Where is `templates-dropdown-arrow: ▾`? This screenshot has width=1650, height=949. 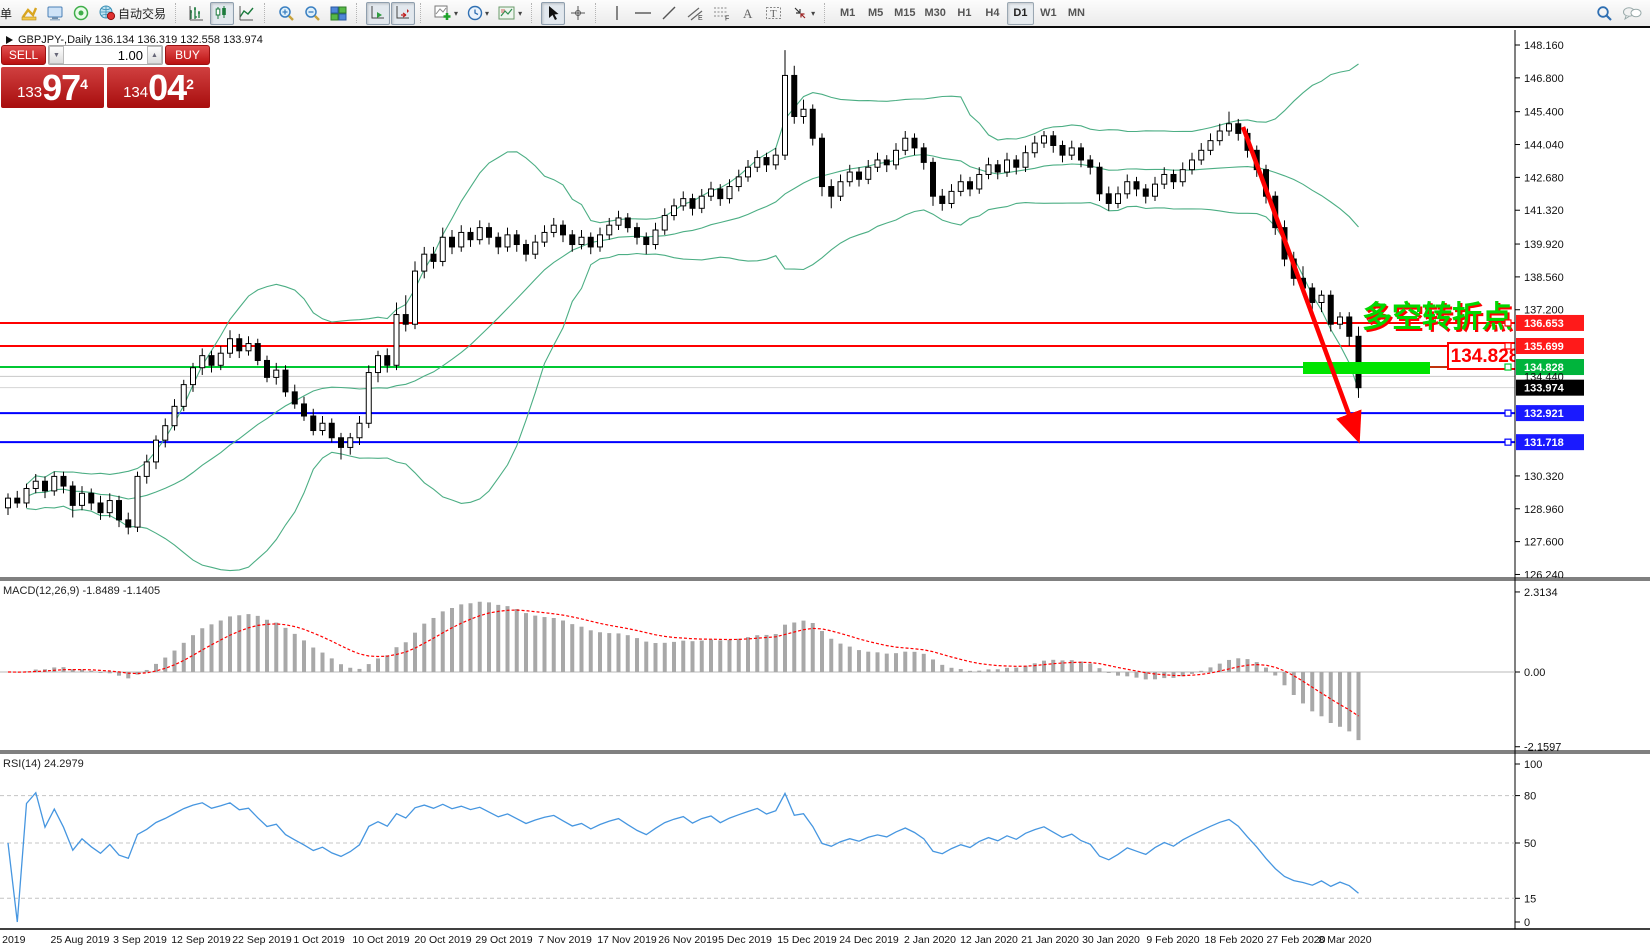
templates-dropdown-arrow: ▾ is located at coordinates (520, 13).